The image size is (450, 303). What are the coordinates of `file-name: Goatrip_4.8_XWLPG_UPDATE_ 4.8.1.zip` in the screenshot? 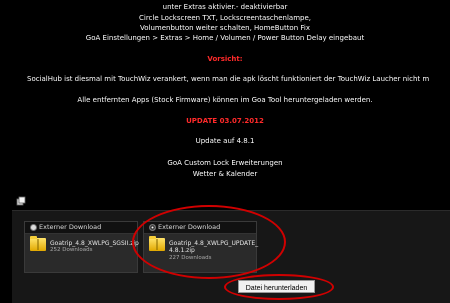 It's located at (213, 247).